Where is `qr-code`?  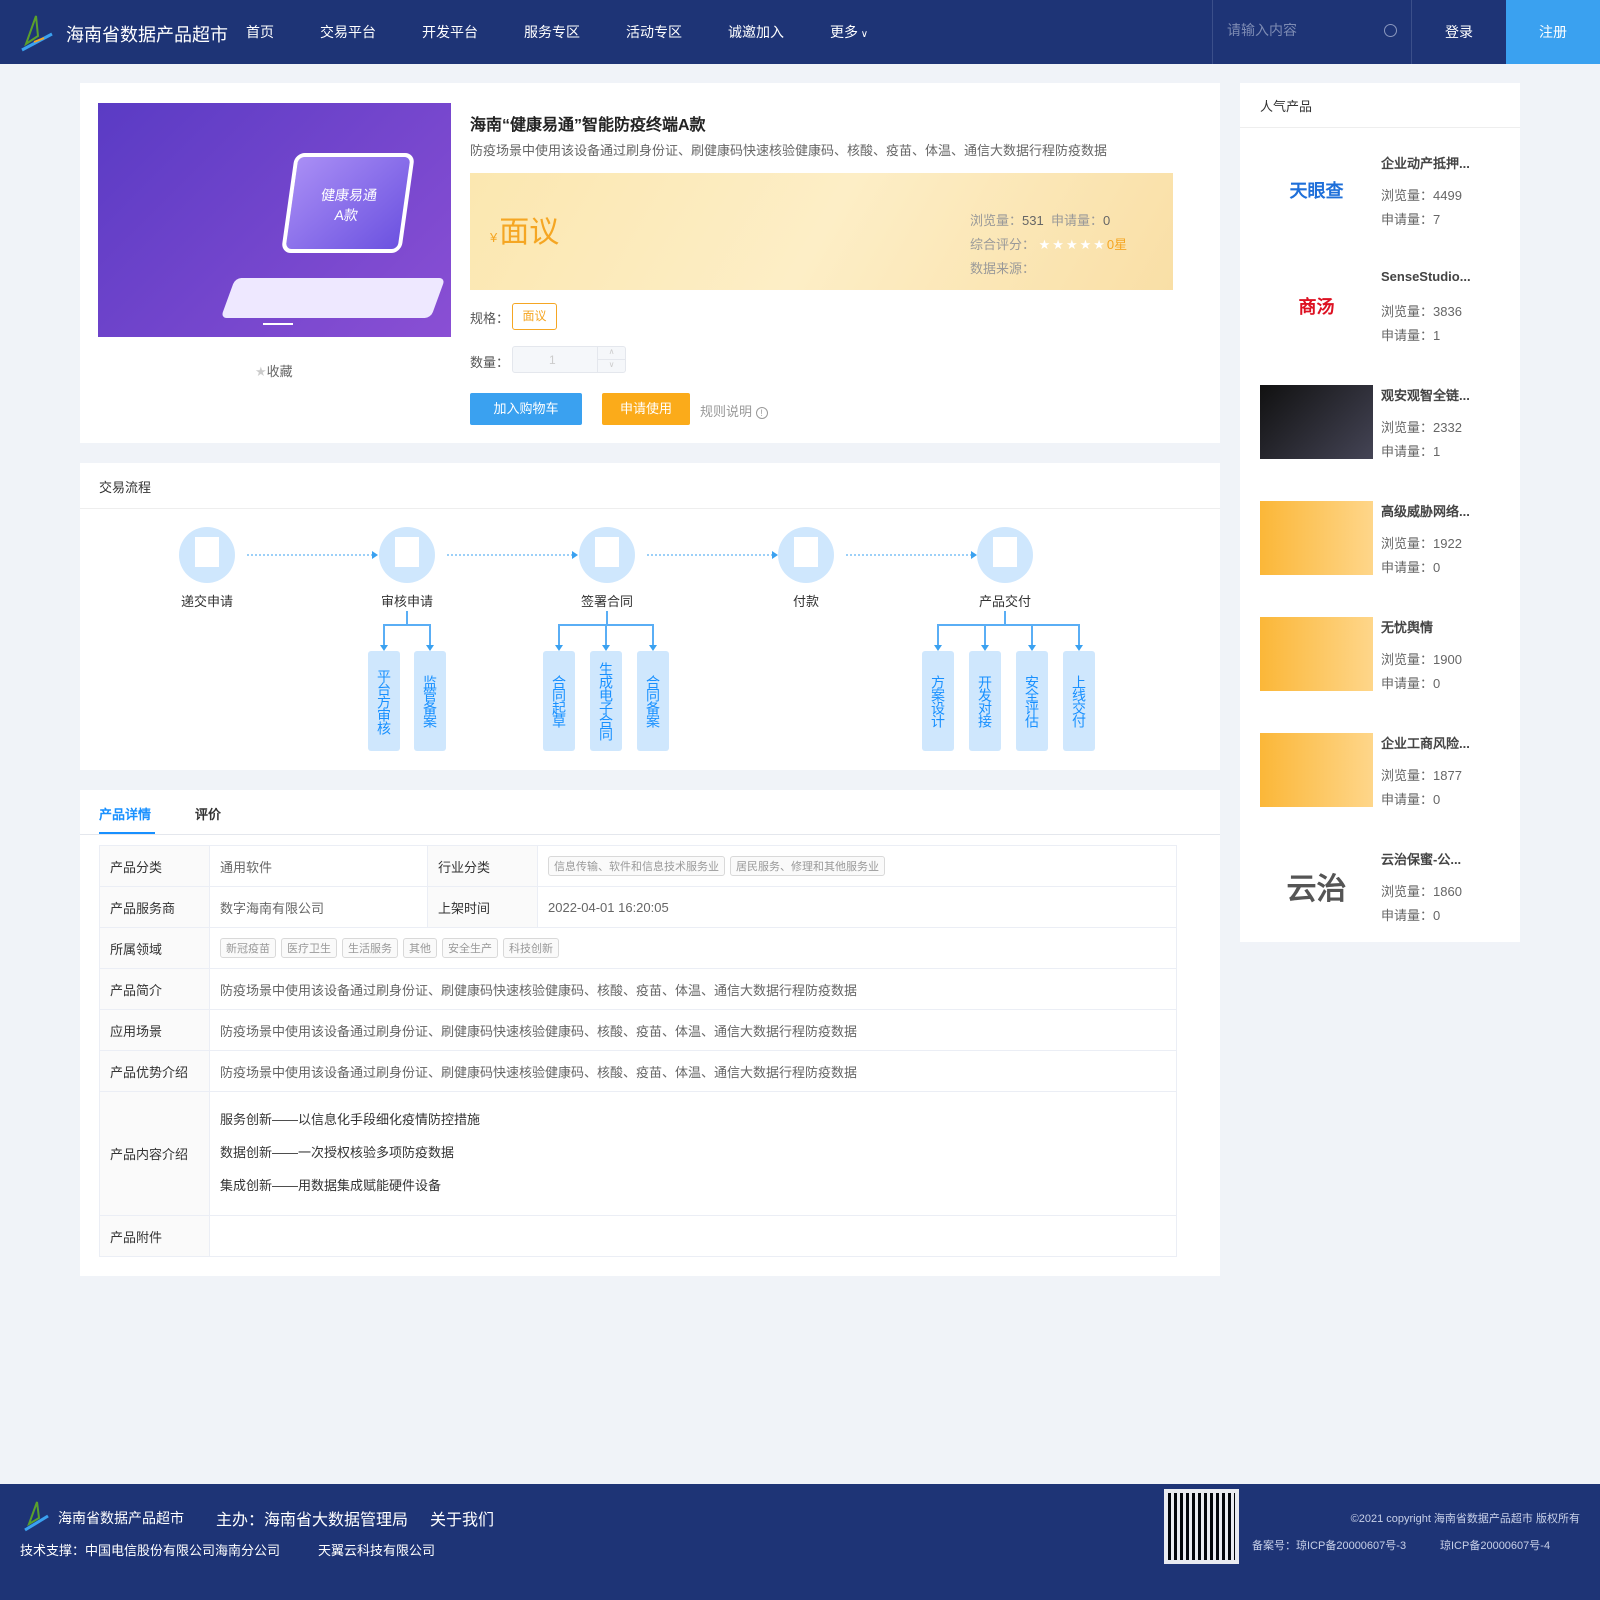
qr-code is located at coordinates (1201, 1526).